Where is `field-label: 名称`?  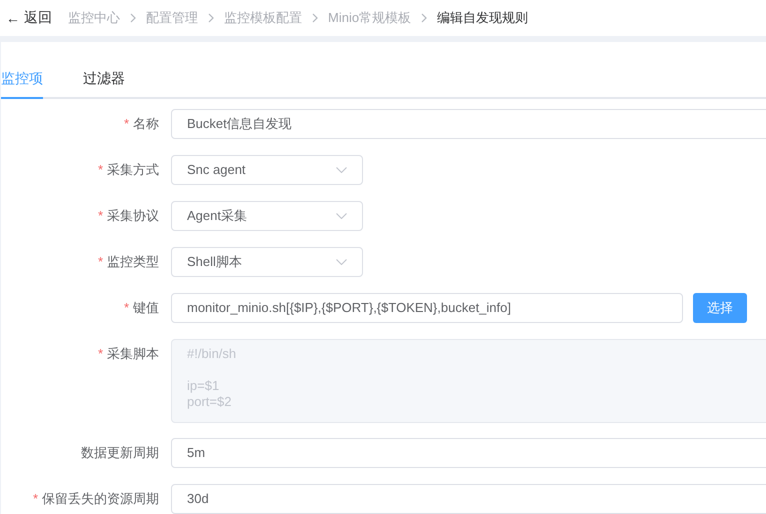
field-label: 名称 is located at coordinates (146, 123).